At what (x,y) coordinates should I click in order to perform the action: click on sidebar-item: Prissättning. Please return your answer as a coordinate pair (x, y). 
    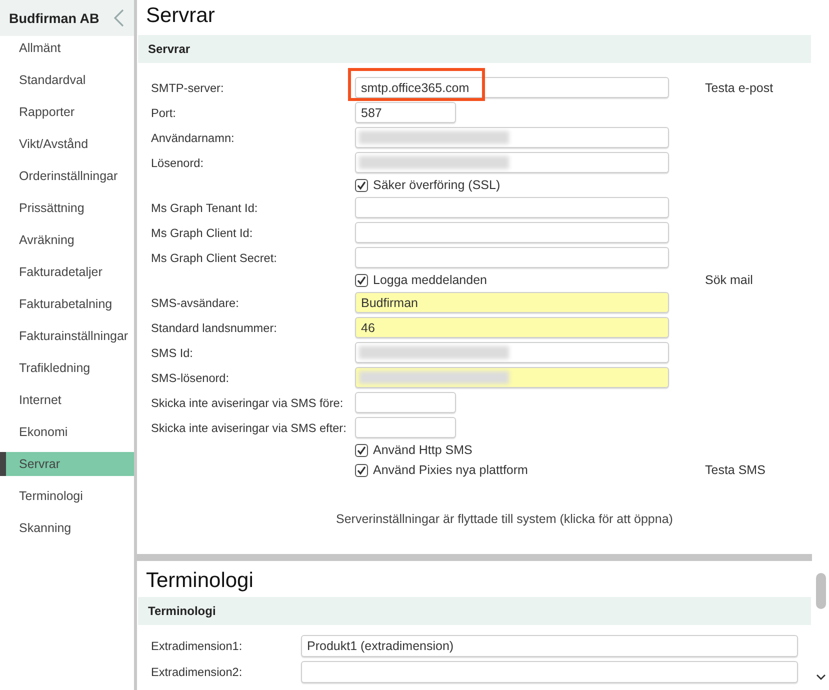
    Looking at the image, I should click on (67, 212).